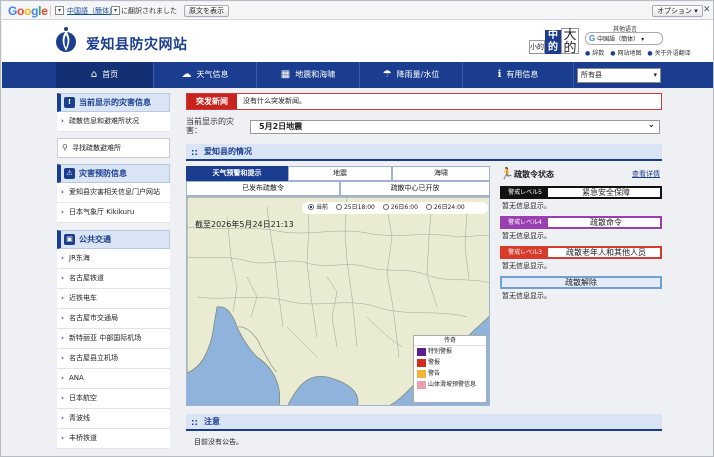 This screenshot has height=457, width=714. Describe the element at coordinates (228, 151) in the screenshot. I see `situation-title: 爱知县的情况` at that location.